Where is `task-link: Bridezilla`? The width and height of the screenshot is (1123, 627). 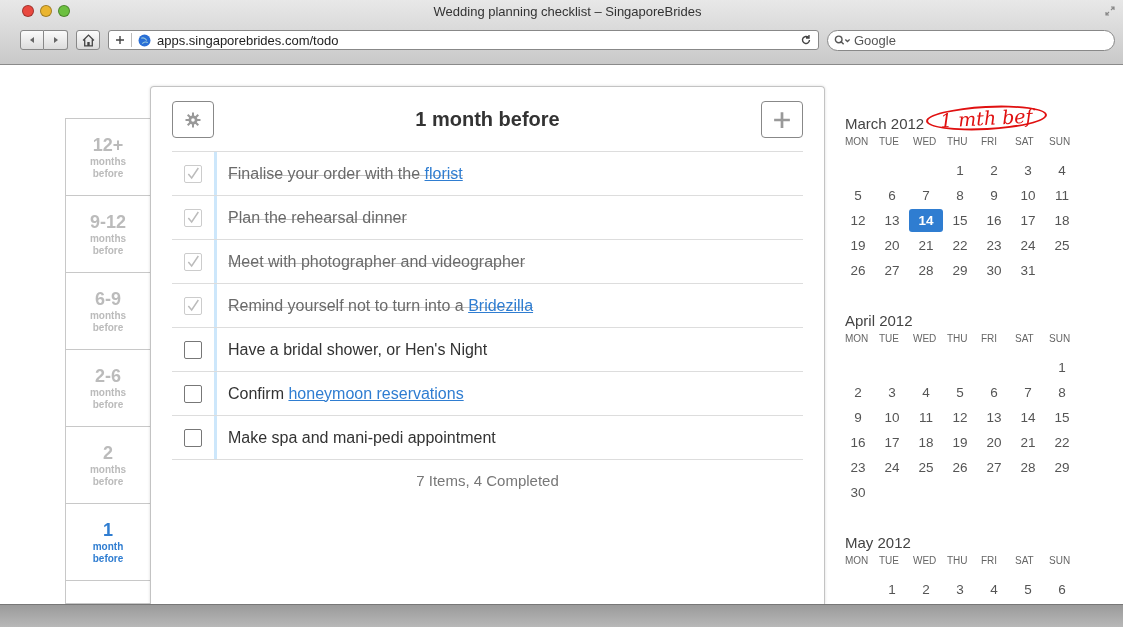 task-link: Bridezilla is located at coordinates (501, 305).